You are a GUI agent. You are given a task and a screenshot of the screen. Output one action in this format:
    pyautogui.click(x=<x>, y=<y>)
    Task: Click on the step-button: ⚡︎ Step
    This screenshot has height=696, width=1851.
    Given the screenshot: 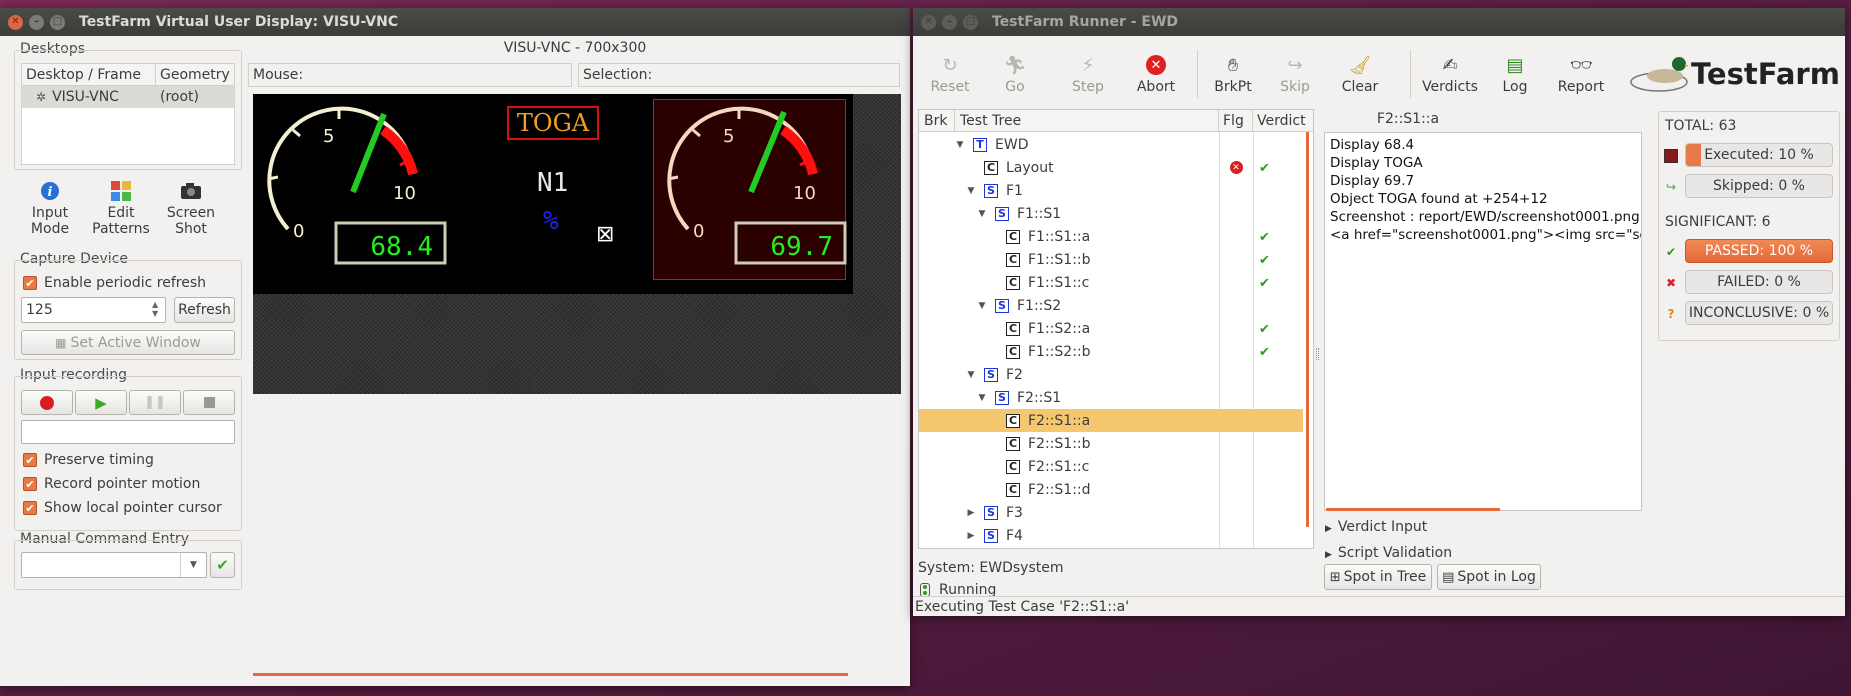 What is the action you would take?
    pyautogui.click(x=1088, y=75)
    